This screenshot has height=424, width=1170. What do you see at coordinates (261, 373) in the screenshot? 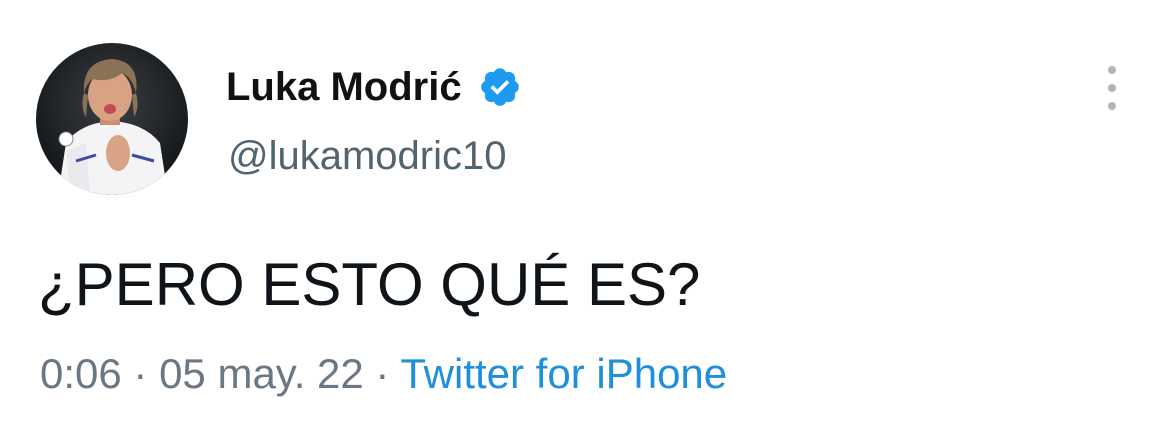
I see `tweet-date: 05 may. 22` at bounding box center [261, 373].